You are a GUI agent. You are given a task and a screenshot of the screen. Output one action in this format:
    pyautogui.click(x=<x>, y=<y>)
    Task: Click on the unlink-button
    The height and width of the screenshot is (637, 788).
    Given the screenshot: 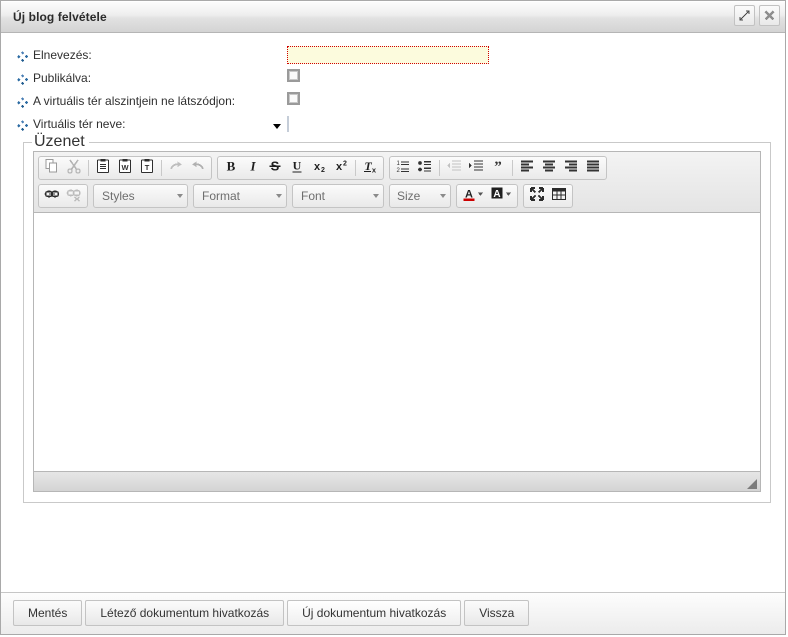 What is the action you would take?
    pyautogui.click(x=74, y=196)
    